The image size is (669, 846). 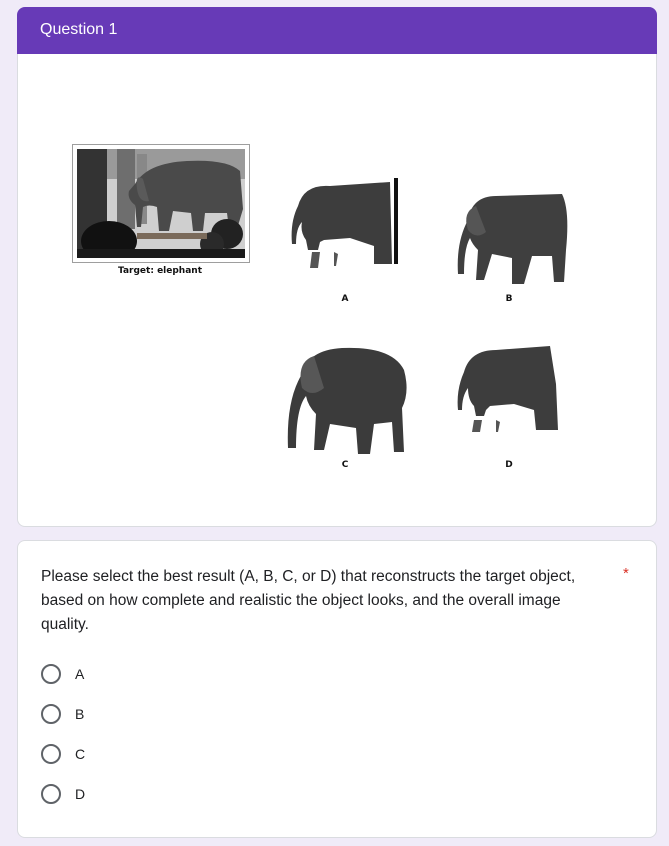 What do you see at coordinates (512, 239) in the screenshot?
I see `candidate-b-image` at bounding box center [512, 239].